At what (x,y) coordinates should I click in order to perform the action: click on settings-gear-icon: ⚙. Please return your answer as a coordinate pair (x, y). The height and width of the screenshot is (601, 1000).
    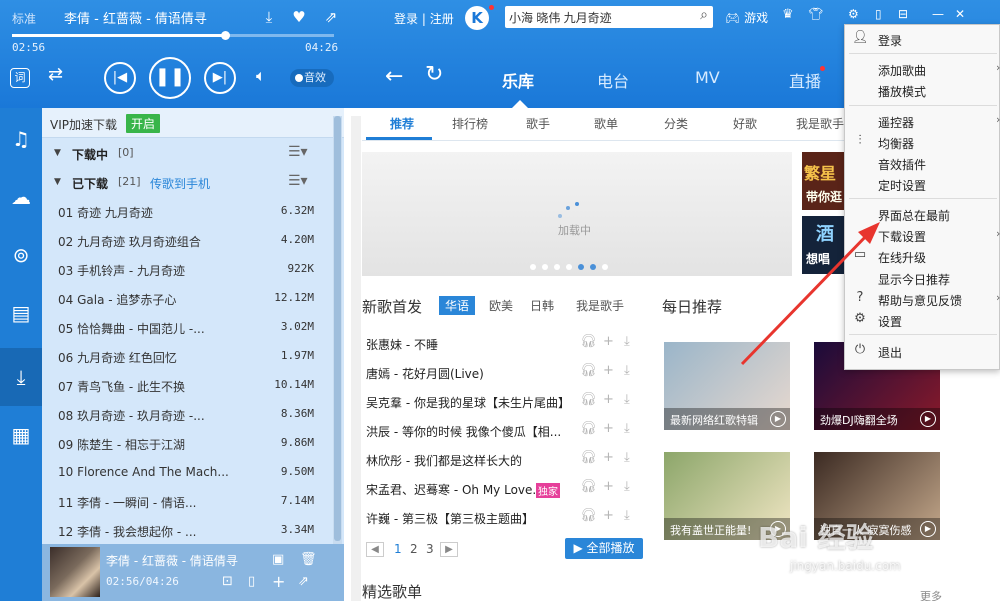
    Looking at the image, I should click on (853, 14).